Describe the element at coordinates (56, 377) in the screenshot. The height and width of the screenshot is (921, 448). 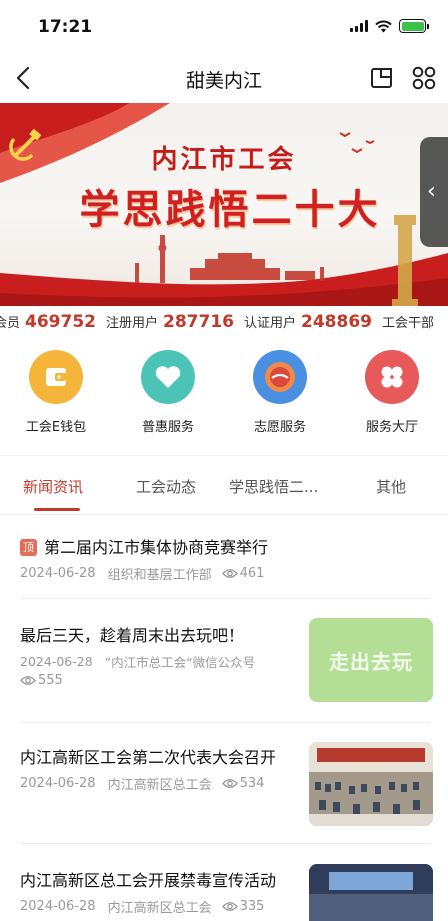
I see `wallet-icon` at that location.